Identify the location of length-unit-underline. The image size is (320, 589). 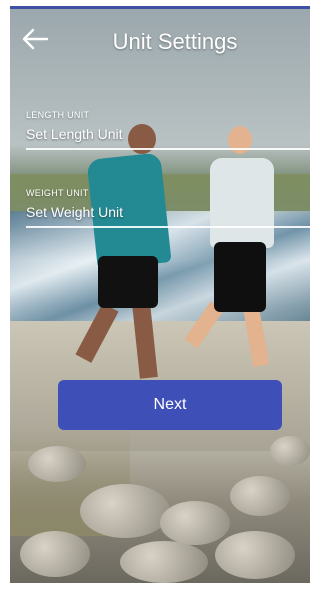
(168, 149).